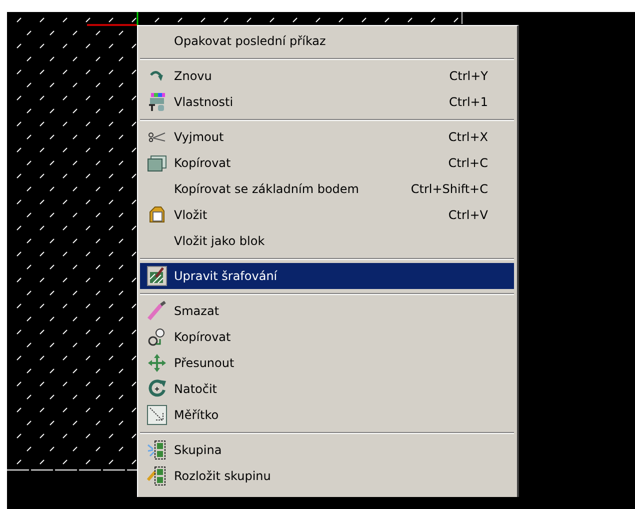 The width and height of the screenshot is (635, 509). I want to click on group-icon, so click(157, 450).